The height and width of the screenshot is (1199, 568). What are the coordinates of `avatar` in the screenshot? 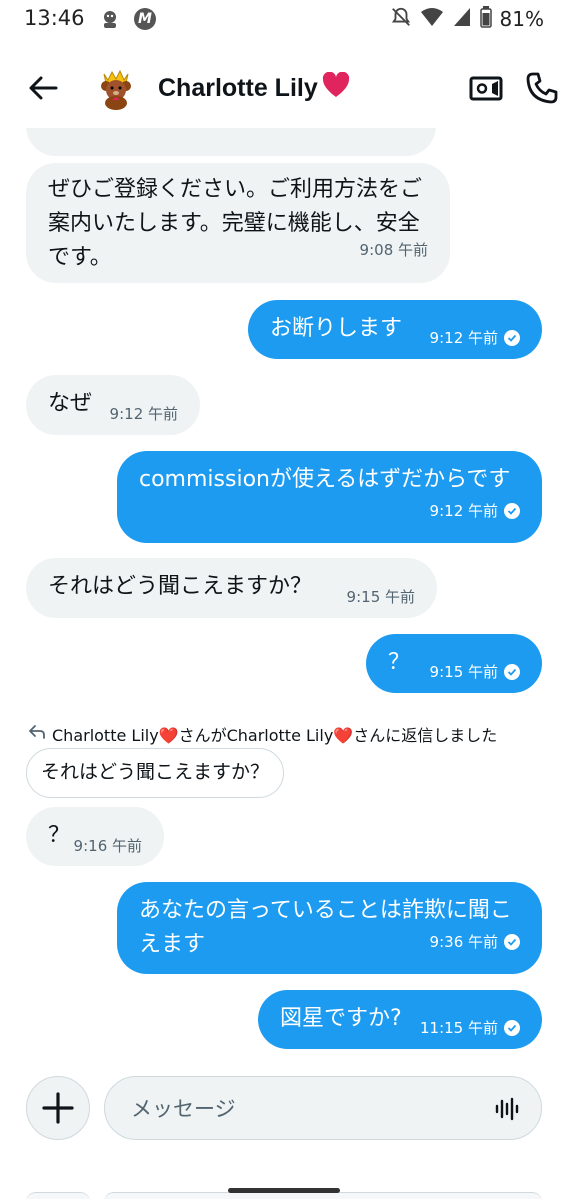 It's located at (116, 88).